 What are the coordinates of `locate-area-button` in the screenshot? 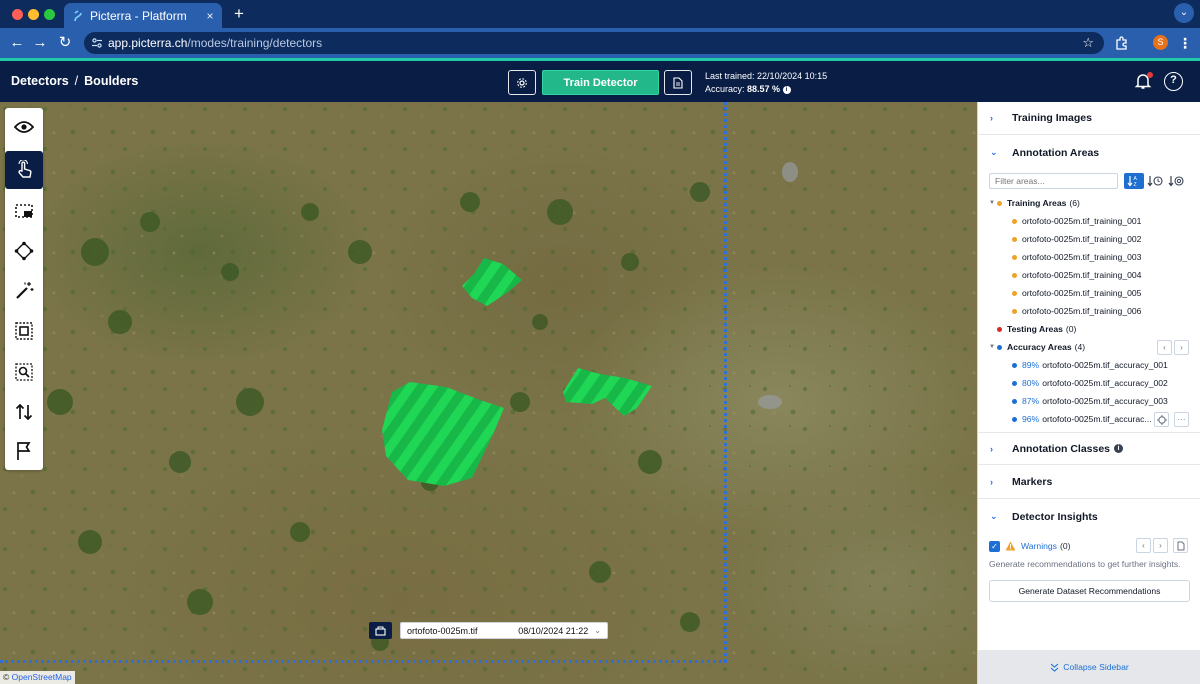 It's located at (1161, 419).